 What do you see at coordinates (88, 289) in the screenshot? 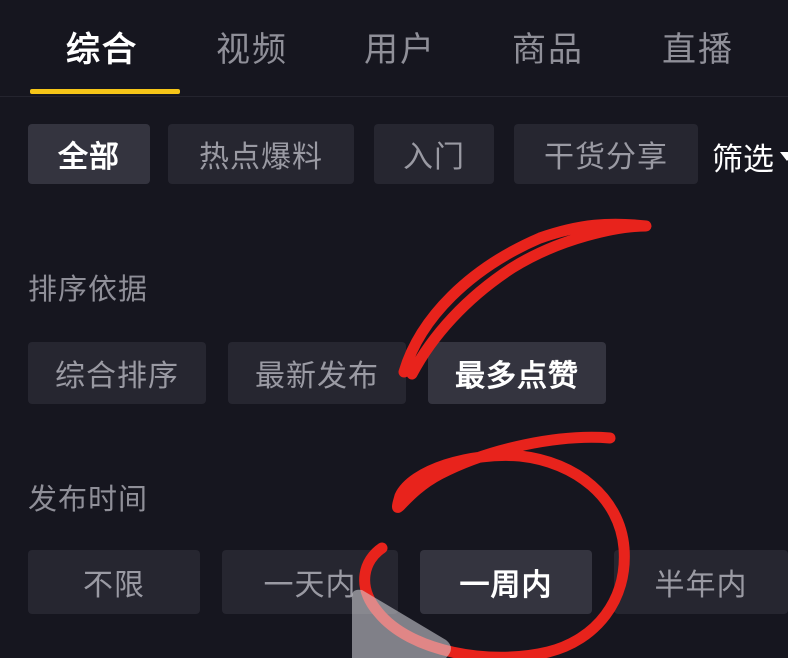
I see `sort-heading: 排序依据` at bounding box center [88, 289].